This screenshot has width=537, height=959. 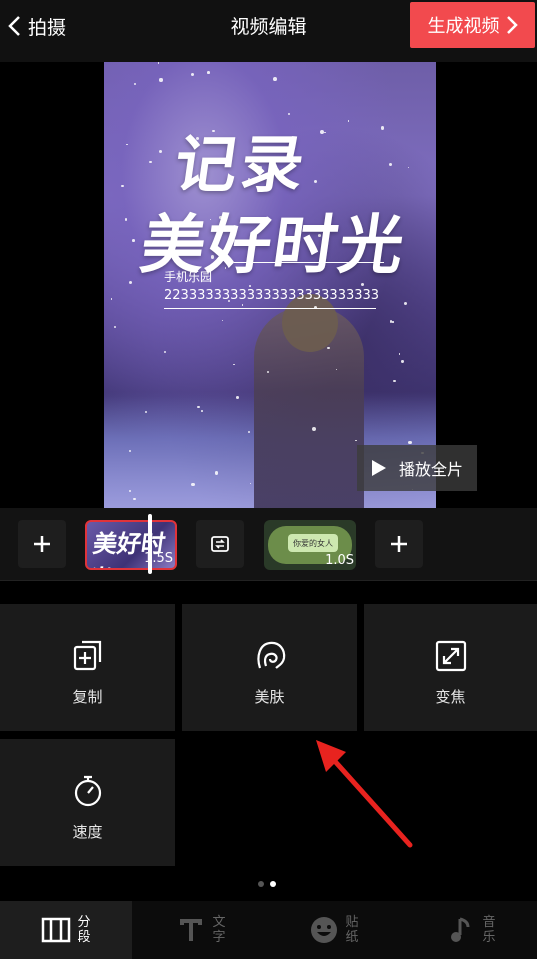 I want to click on digits-underline, so click(x=270, y=308).